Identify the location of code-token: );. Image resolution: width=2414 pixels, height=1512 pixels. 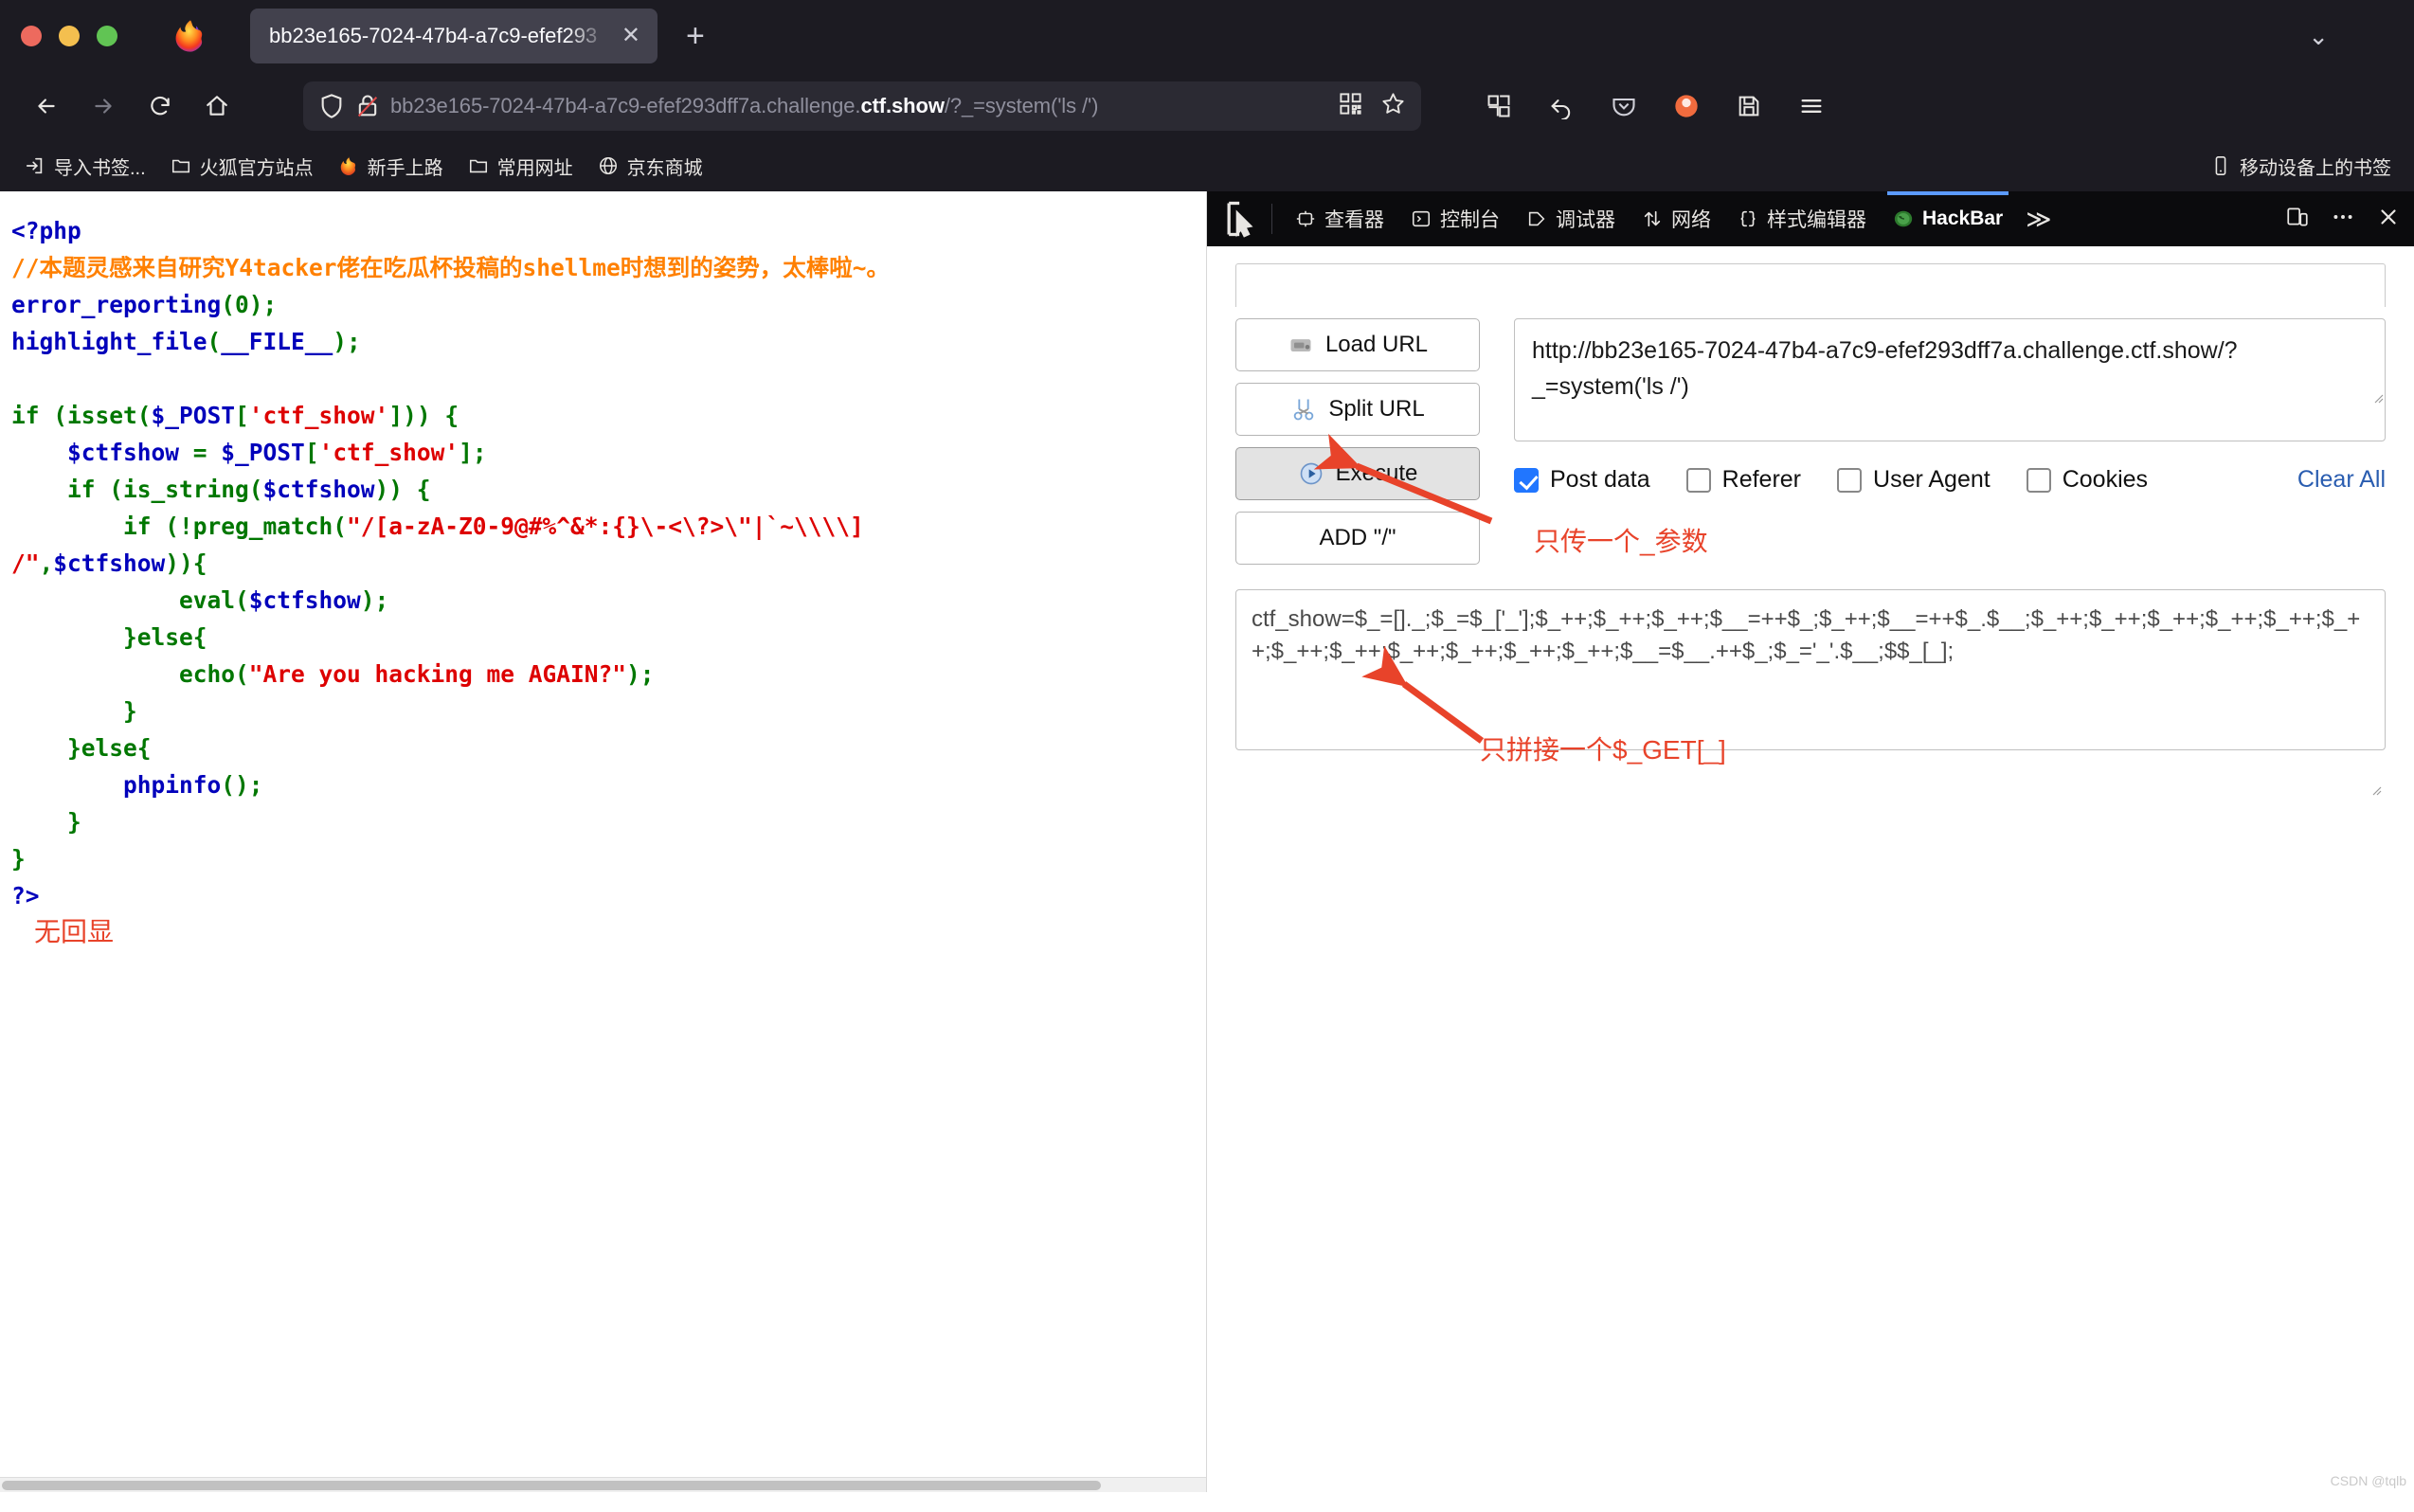
(347, 341).